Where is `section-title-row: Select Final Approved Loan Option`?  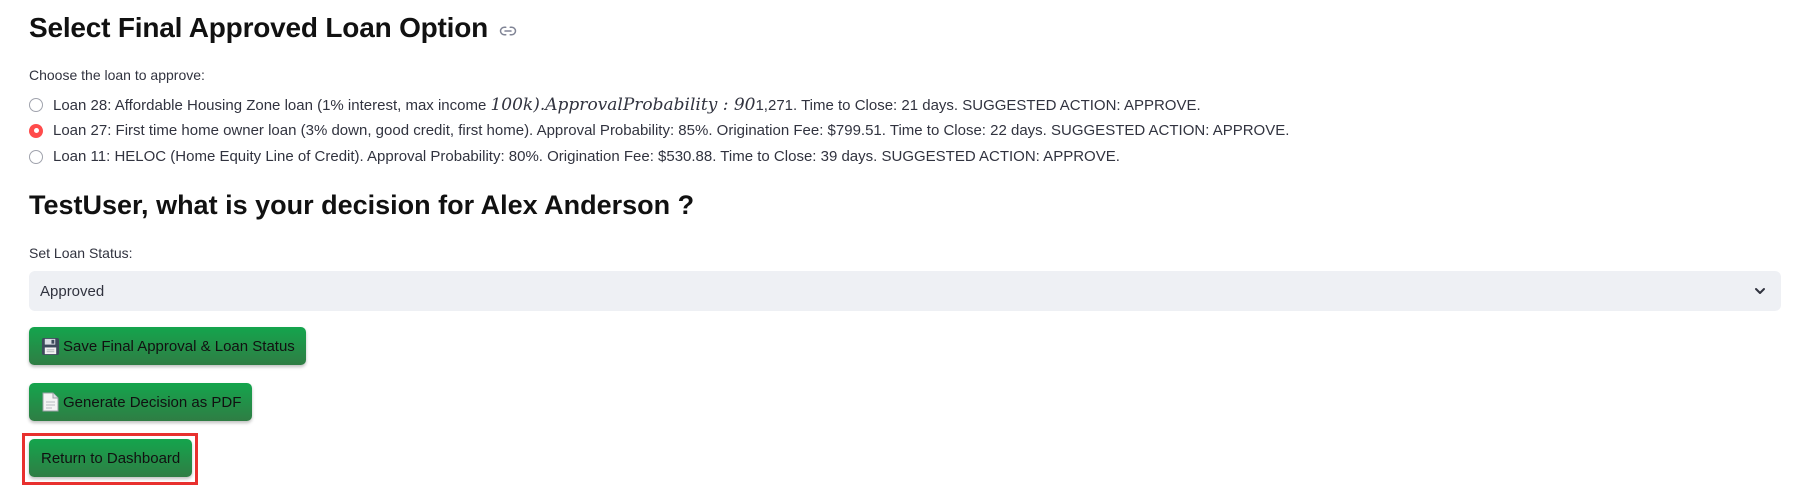 section-title-row: Select Final Approved Loan Option is located at coordinates (273, 28).